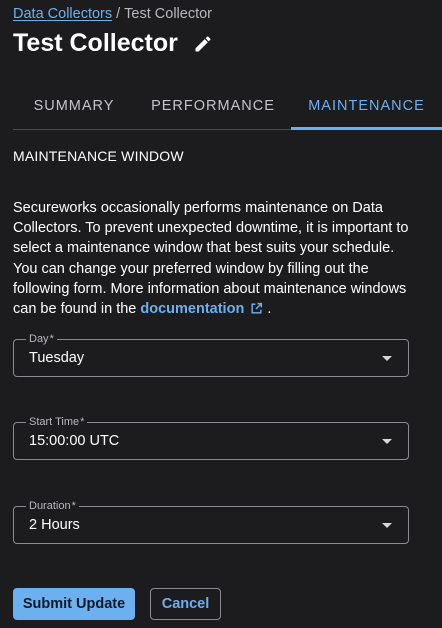  What do you see at coordinates (41, 339) in the screenshot?
I see `day-label: Day*` at bounding box center [41, 339].